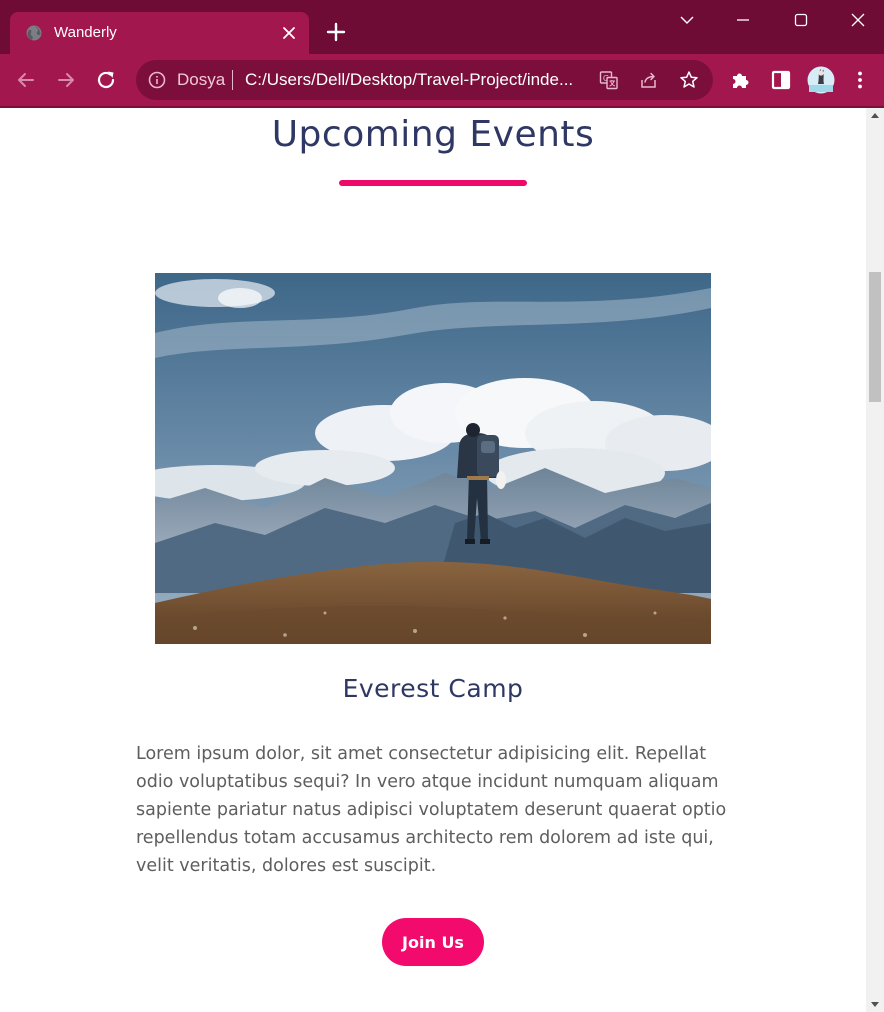 Image resolution: width=884 pixels, height=1012 pixels. What do you see at coordinates (781, 80) in the screenshot?
I see `side-panel-icon` at bounding box center [781, 80].